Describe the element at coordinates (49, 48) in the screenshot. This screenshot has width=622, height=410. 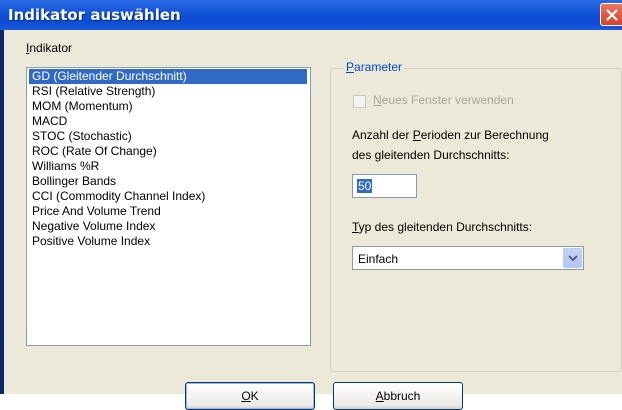
I see `indicator-label: Indikator` at that location.